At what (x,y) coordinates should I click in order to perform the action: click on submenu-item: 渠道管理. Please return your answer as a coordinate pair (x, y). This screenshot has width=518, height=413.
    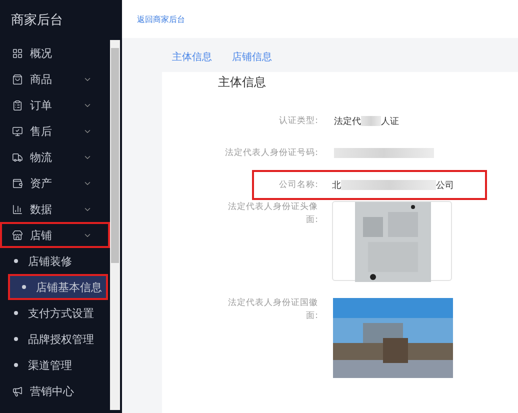
    Looking at the image, I should click on (54, 365).